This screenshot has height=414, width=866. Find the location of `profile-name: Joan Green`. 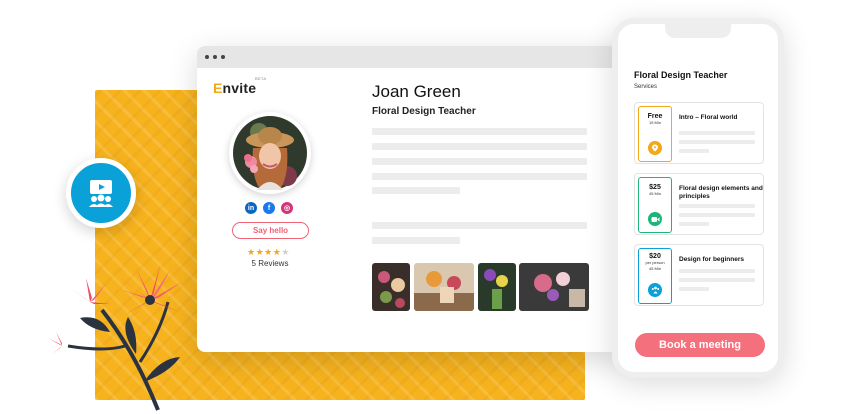

profile-name: Joan Green is located at coordinates (416, 91).